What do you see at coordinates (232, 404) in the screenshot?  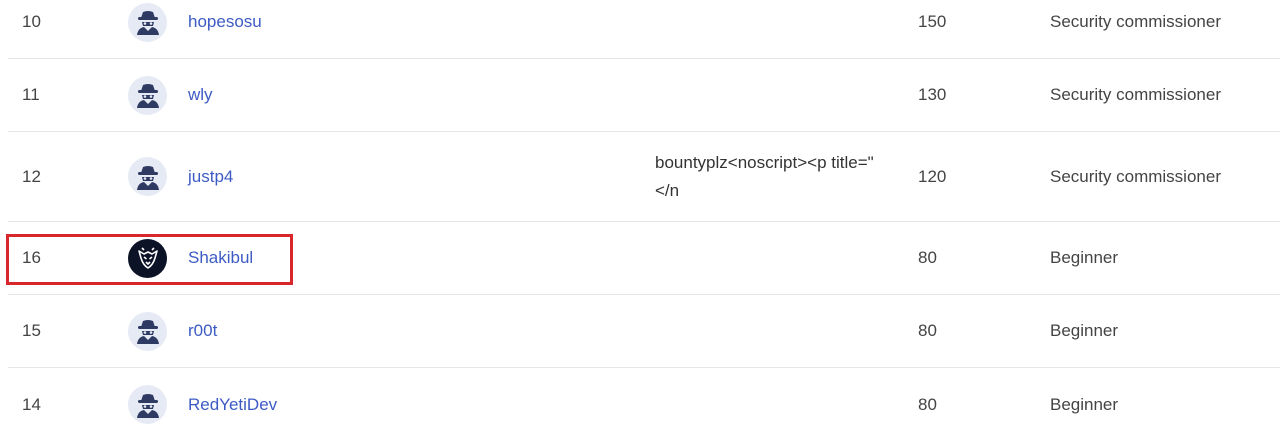 I see `username-link: RedYetiDev` at bounding box center [232, 404].